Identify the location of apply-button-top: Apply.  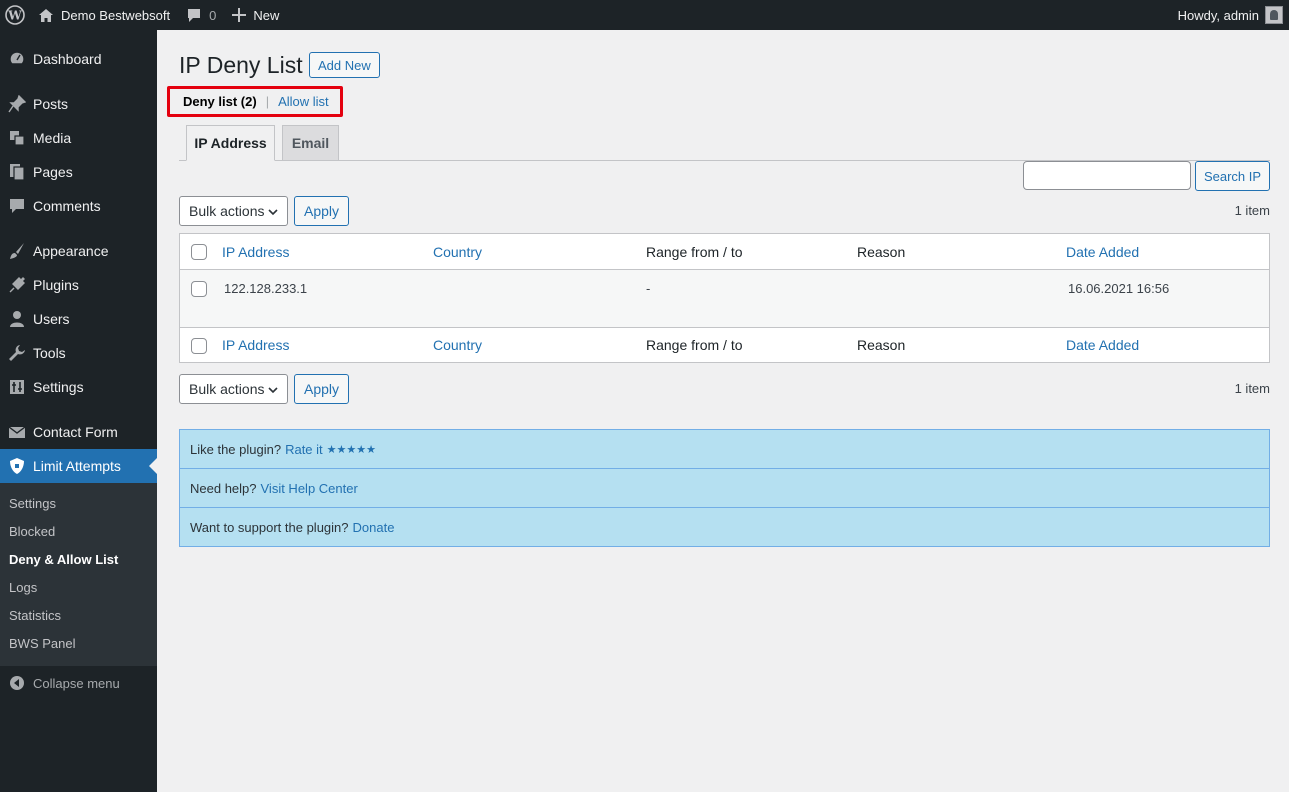
(321, 211).